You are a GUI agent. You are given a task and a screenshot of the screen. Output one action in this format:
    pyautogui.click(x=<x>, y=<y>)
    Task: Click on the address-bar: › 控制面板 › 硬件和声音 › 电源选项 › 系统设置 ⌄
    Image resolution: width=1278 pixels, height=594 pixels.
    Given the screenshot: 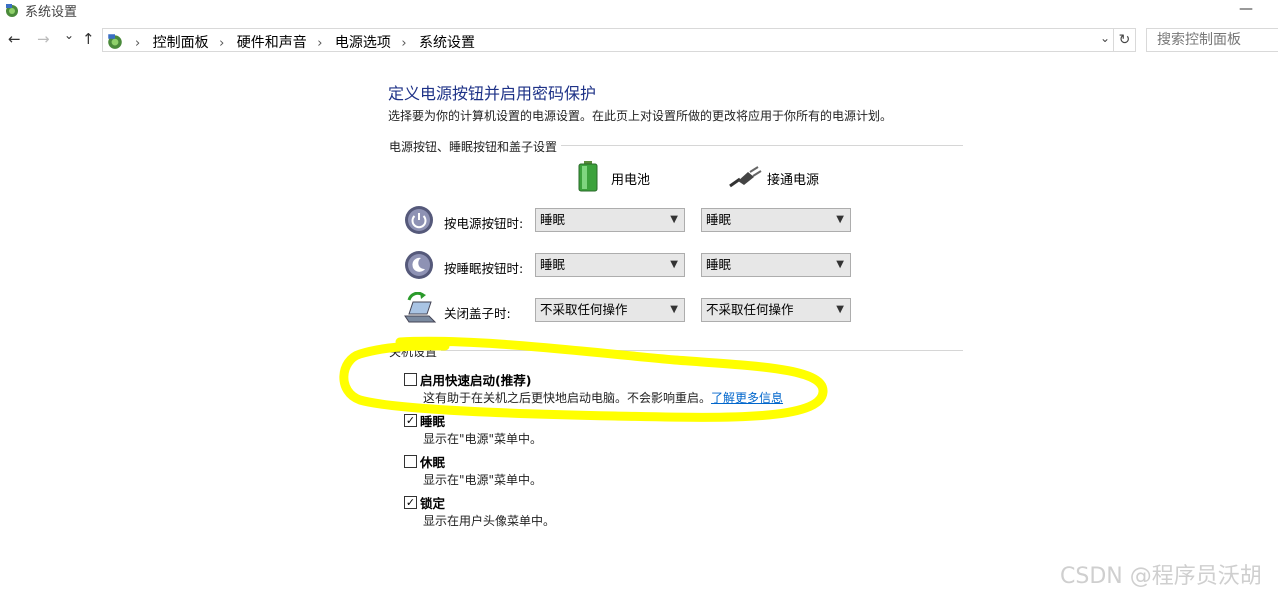 What is the action you would take?
    pyautogui.click(x=608, y=40)
    